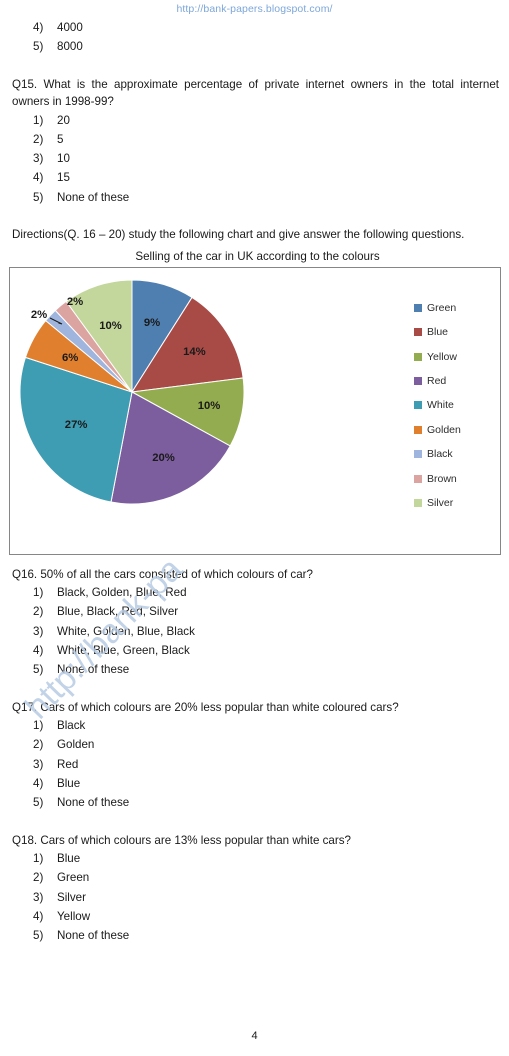 The image size is (509, 1056). What do you see at coordinates (254, 897) in the screenshot?
I see `list-item: 3) Silver` at bounding box center [254, 897].